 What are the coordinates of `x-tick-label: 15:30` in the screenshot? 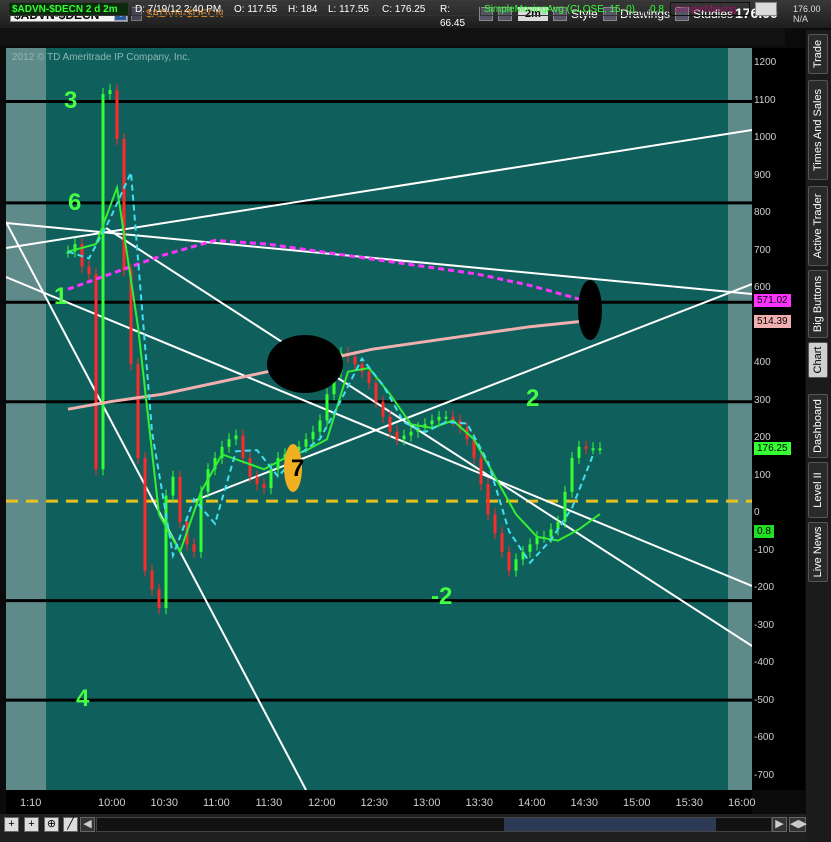 It's located at (689, 803).